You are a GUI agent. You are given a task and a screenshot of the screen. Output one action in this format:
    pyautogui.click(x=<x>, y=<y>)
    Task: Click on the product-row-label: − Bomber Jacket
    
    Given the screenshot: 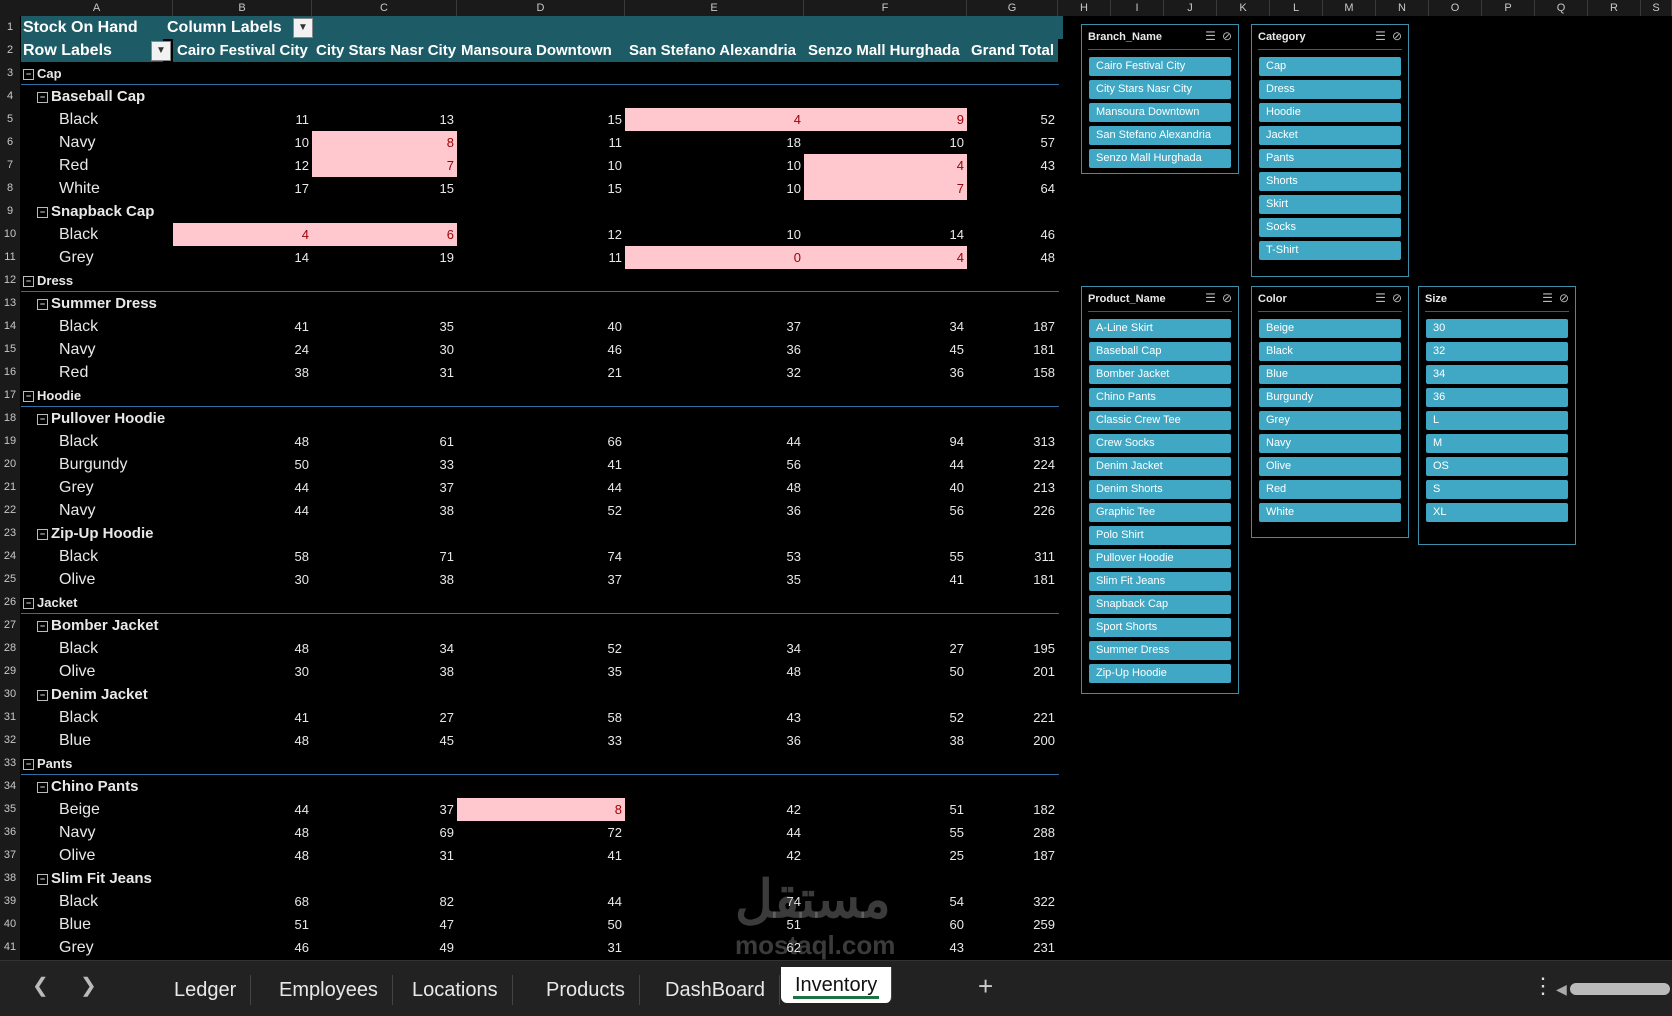 What is the action you would take?
    pyautogui.click(x=187, y=625)
    